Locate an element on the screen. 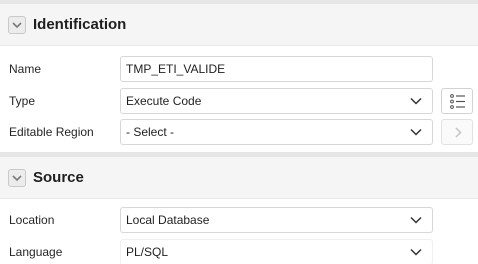  list-of-values-button is located at coordinates (457, 101).